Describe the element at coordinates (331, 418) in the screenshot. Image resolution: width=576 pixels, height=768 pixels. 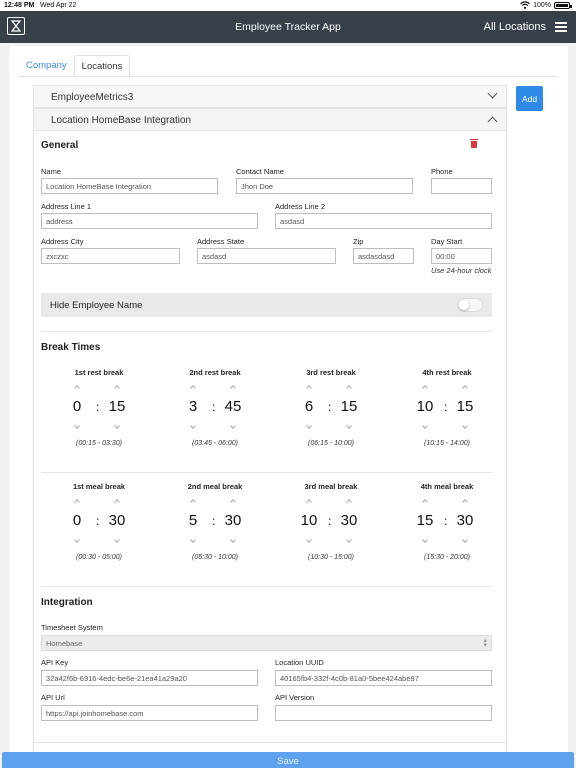
I see `rest-break-3: 3rd rest break 6:15 (06:15 - 10:00)` at that location.